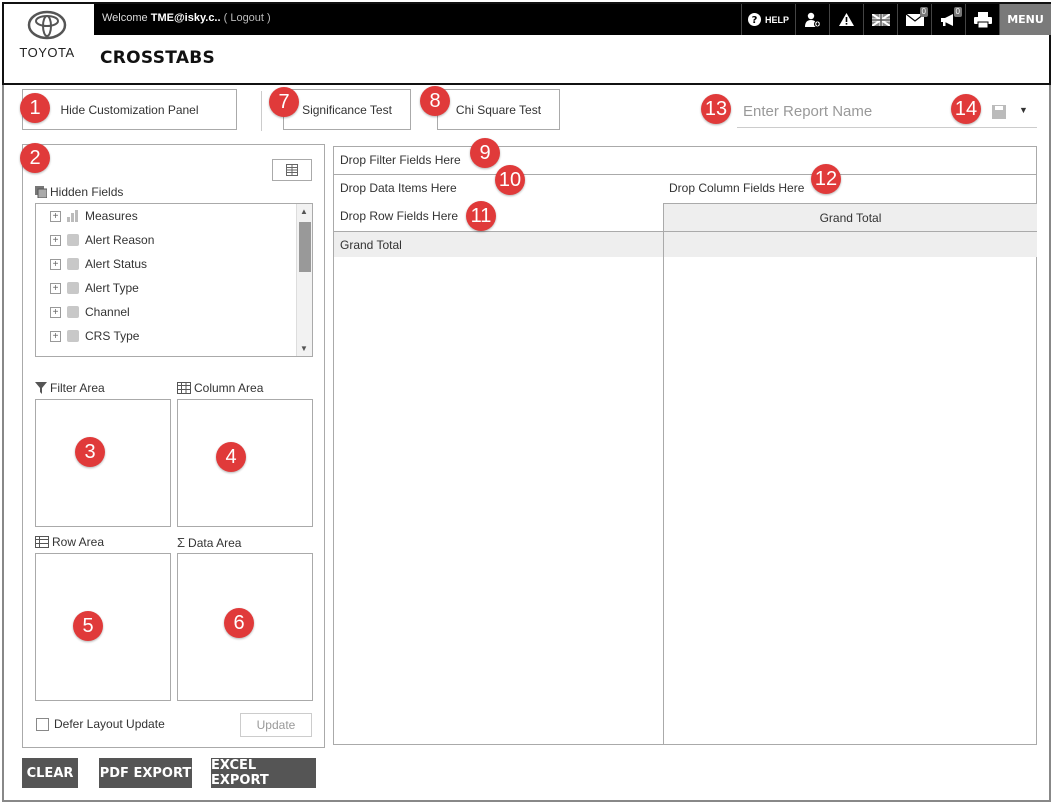 This screenshot has width=1061, height=806. Describe the element at coordinates (398, 188) in the screenshot. I see `drop-data-zone: Drop Data Items Here` at that location.